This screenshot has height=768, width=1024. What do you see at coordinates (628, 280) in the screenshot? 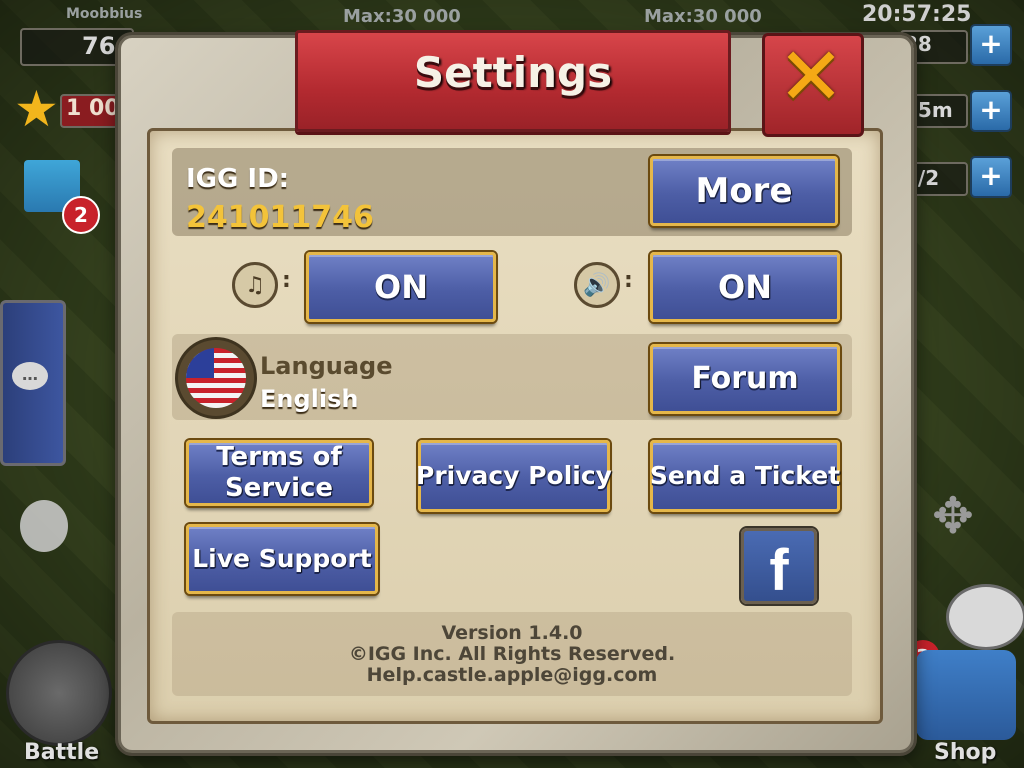
I see `sound-colon: :` at bounding box center [628, 280].